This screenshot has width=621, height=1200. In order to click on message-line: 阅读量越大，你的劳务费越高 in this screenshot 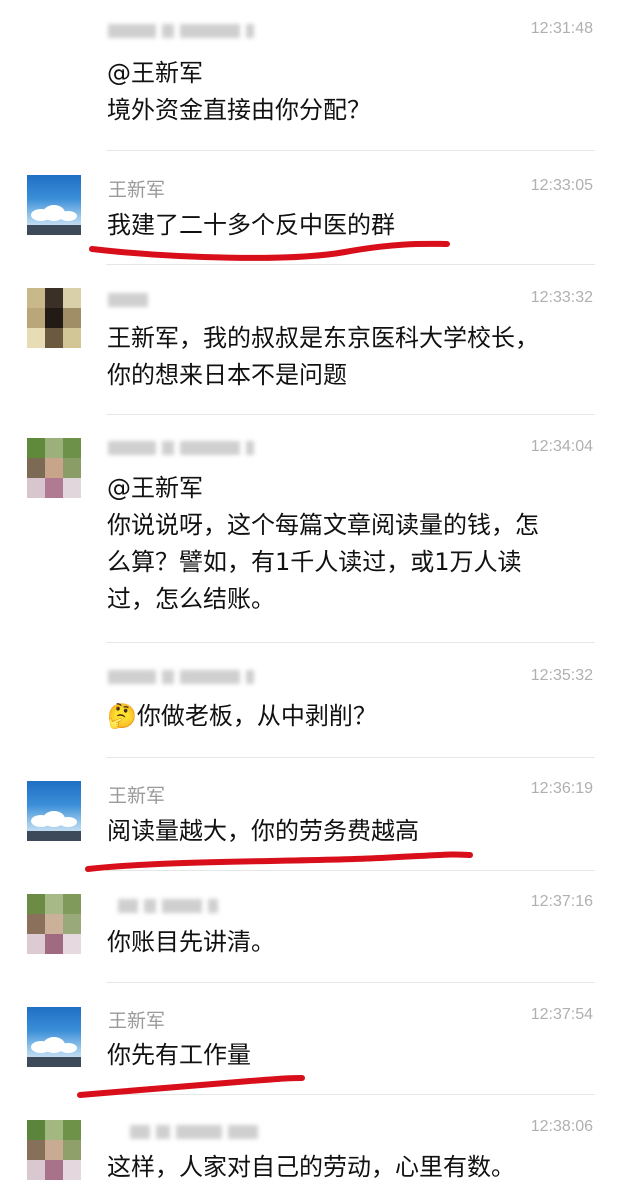, I will do `click(263, 831)`.